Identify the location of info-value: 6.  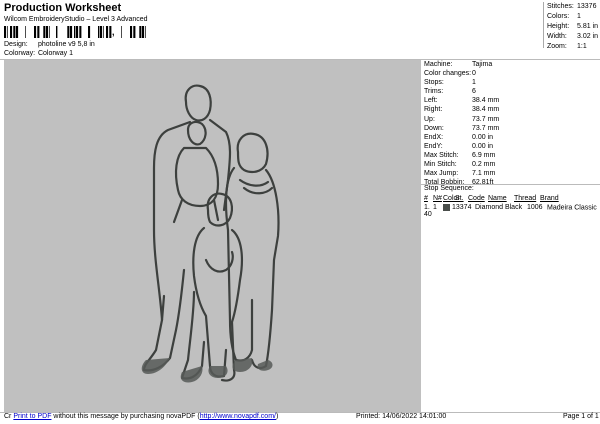
(474, 92).